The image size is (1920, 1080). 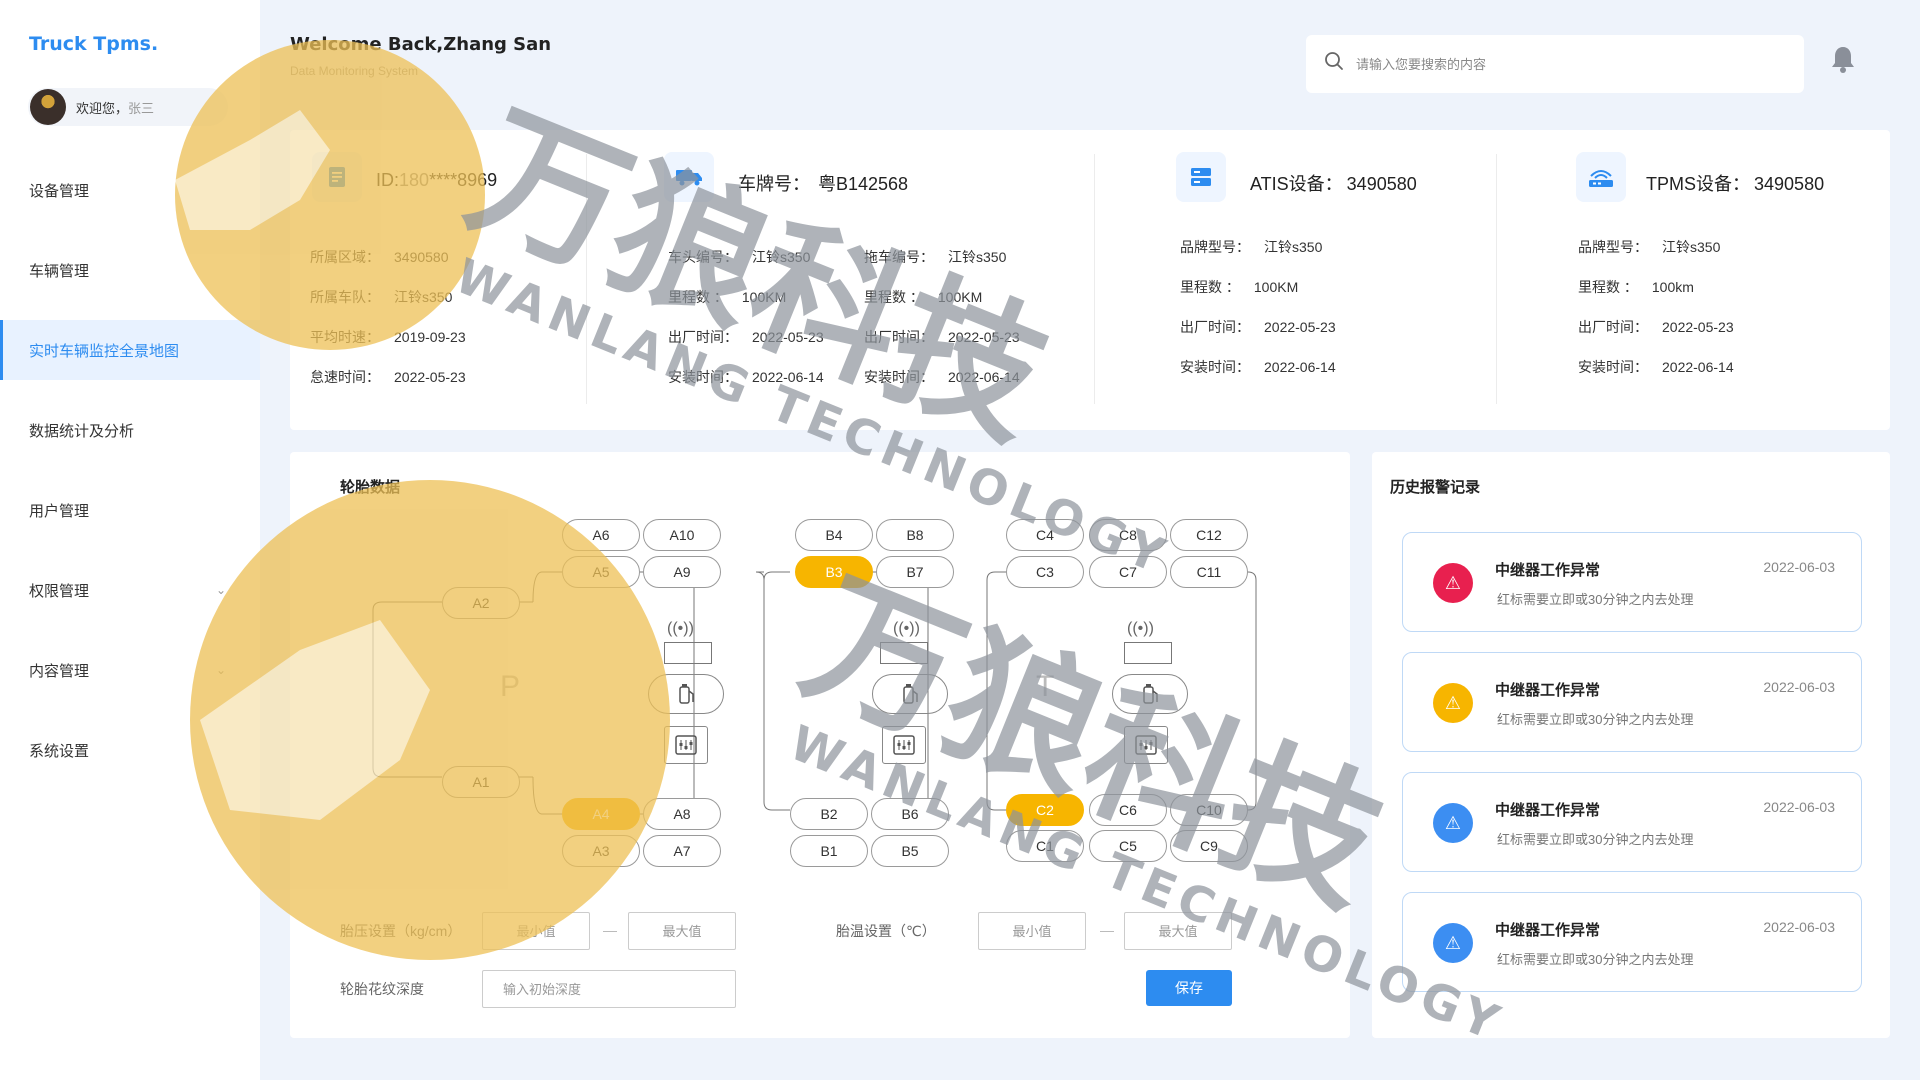 I want to click on tire-b8: B8, so click(x=915, y=535).